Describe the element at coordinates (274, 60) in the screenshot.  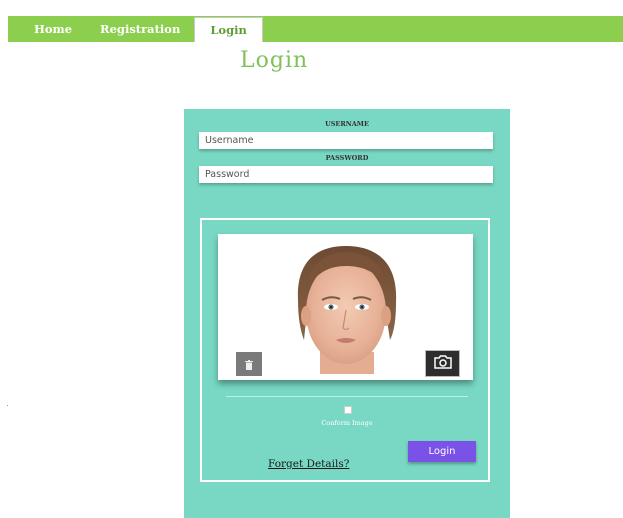
I see `page-title: Login` at that location.